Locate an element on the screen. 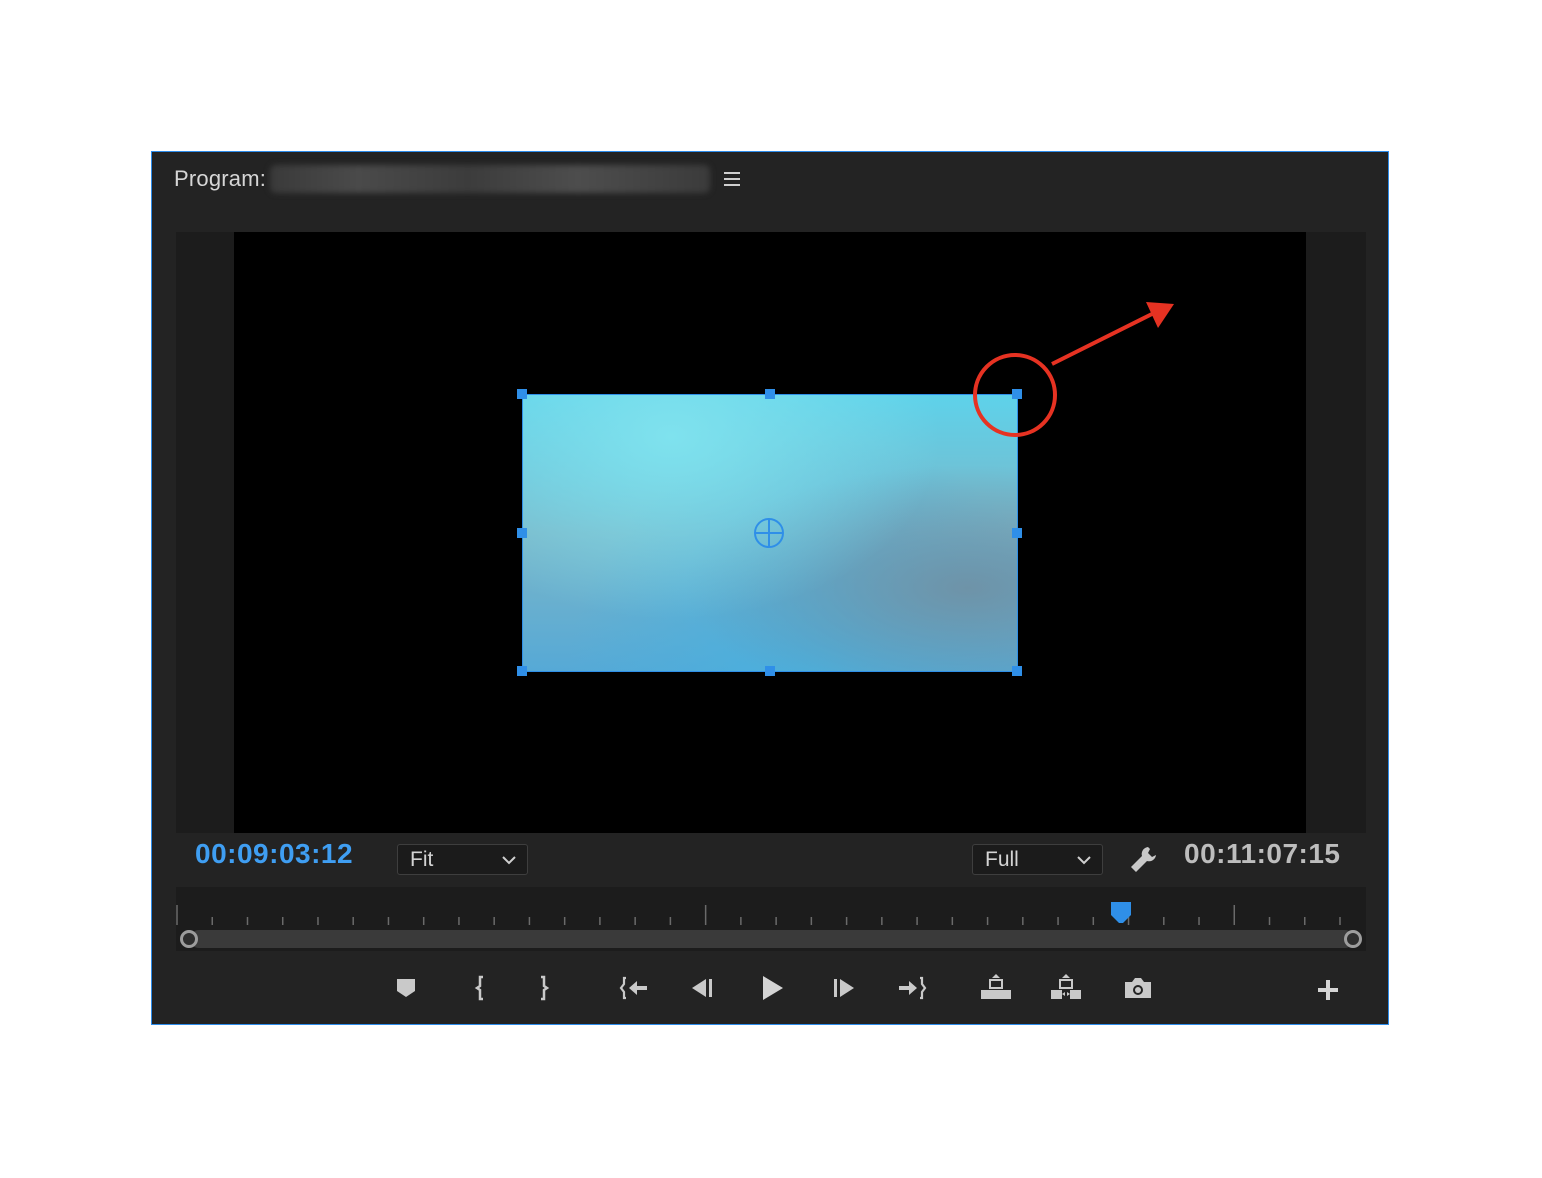 The height and width of the screenshot is (1178, 1542). go-to-out-button is located at coordinates (912, 988).